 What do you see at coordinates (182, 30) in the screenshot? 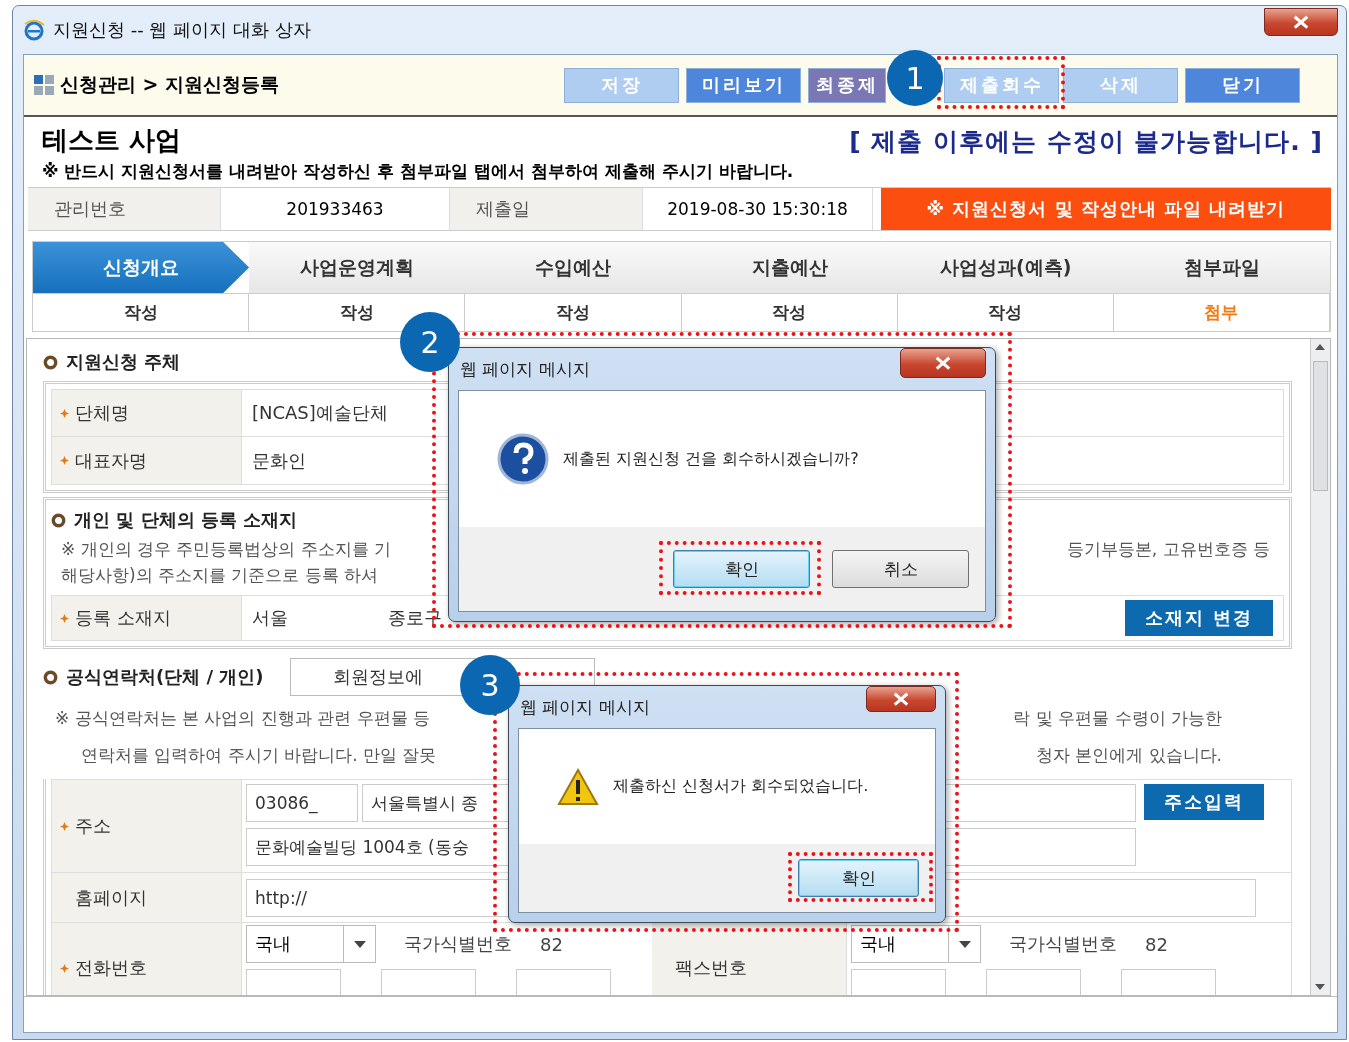
I see `window-title: 지원신청 -- 웹 페이지 대화 상자` at bounding box center [182, 30].